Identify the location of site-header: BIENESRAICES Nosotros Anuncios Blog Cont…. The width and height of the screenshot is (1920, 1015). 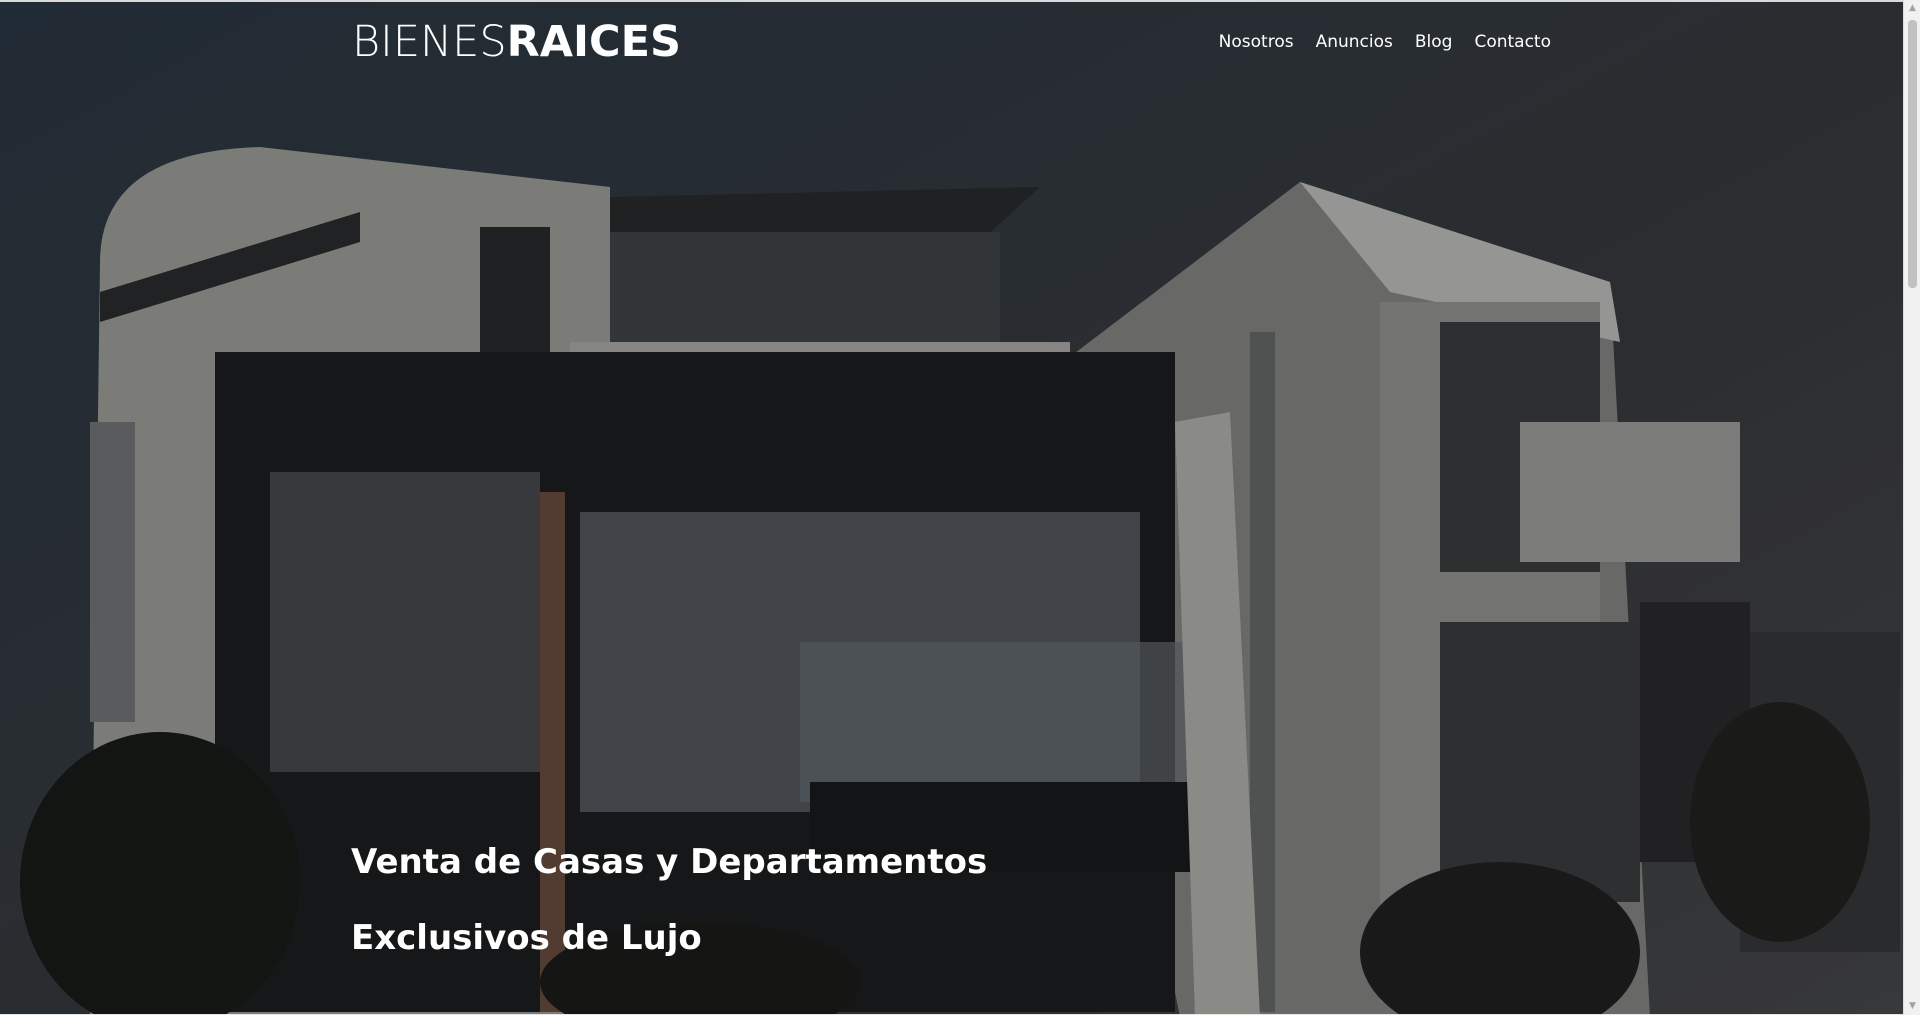
(951, 47).